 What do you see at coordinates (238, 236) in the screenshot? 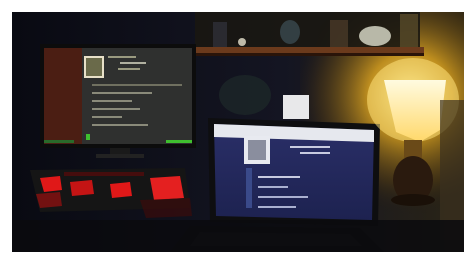
I see `desk-surface` at bounding box center [238, 236].